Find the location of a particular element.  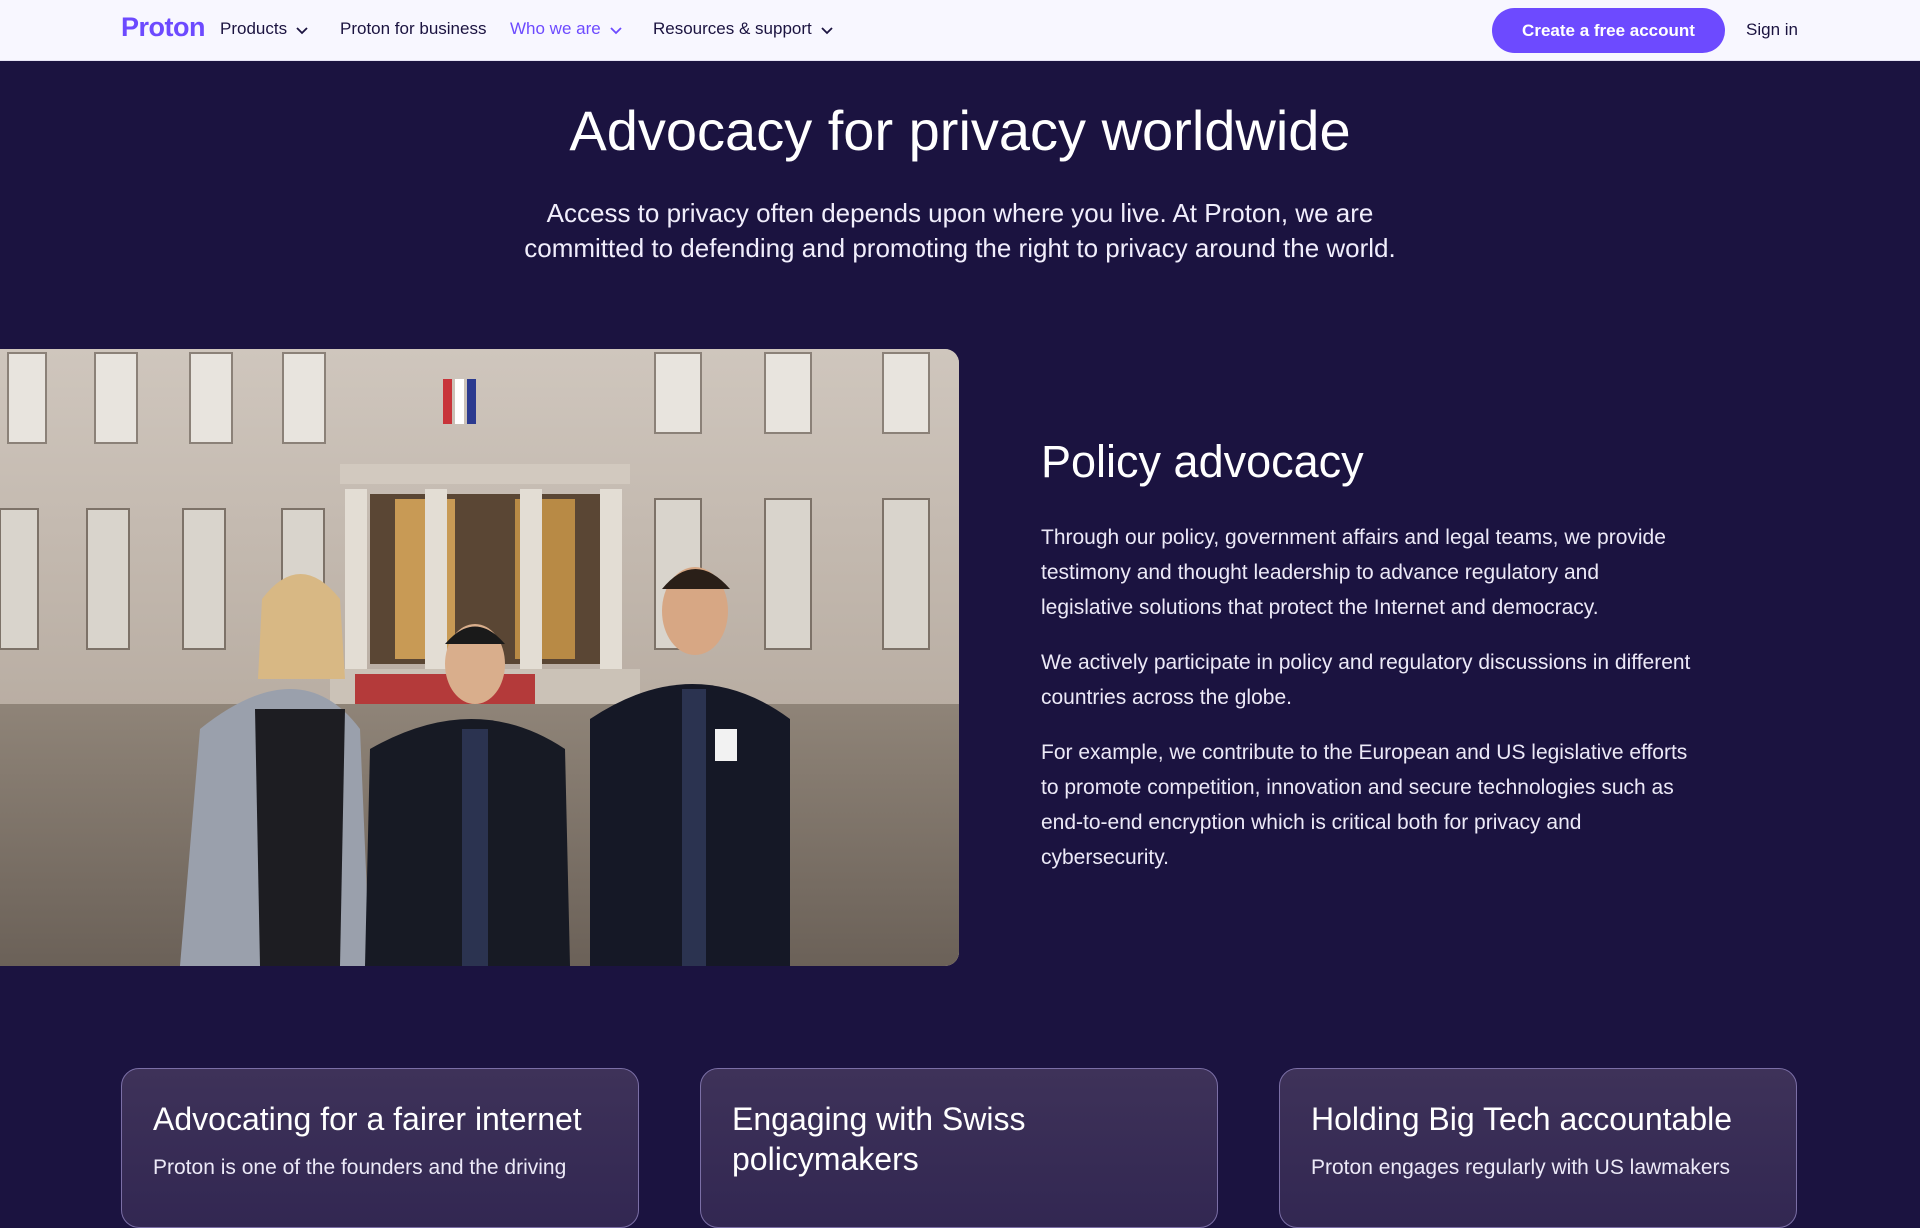

card-title: Advocating for a fairer internet is located at coordinates (367, 1119).